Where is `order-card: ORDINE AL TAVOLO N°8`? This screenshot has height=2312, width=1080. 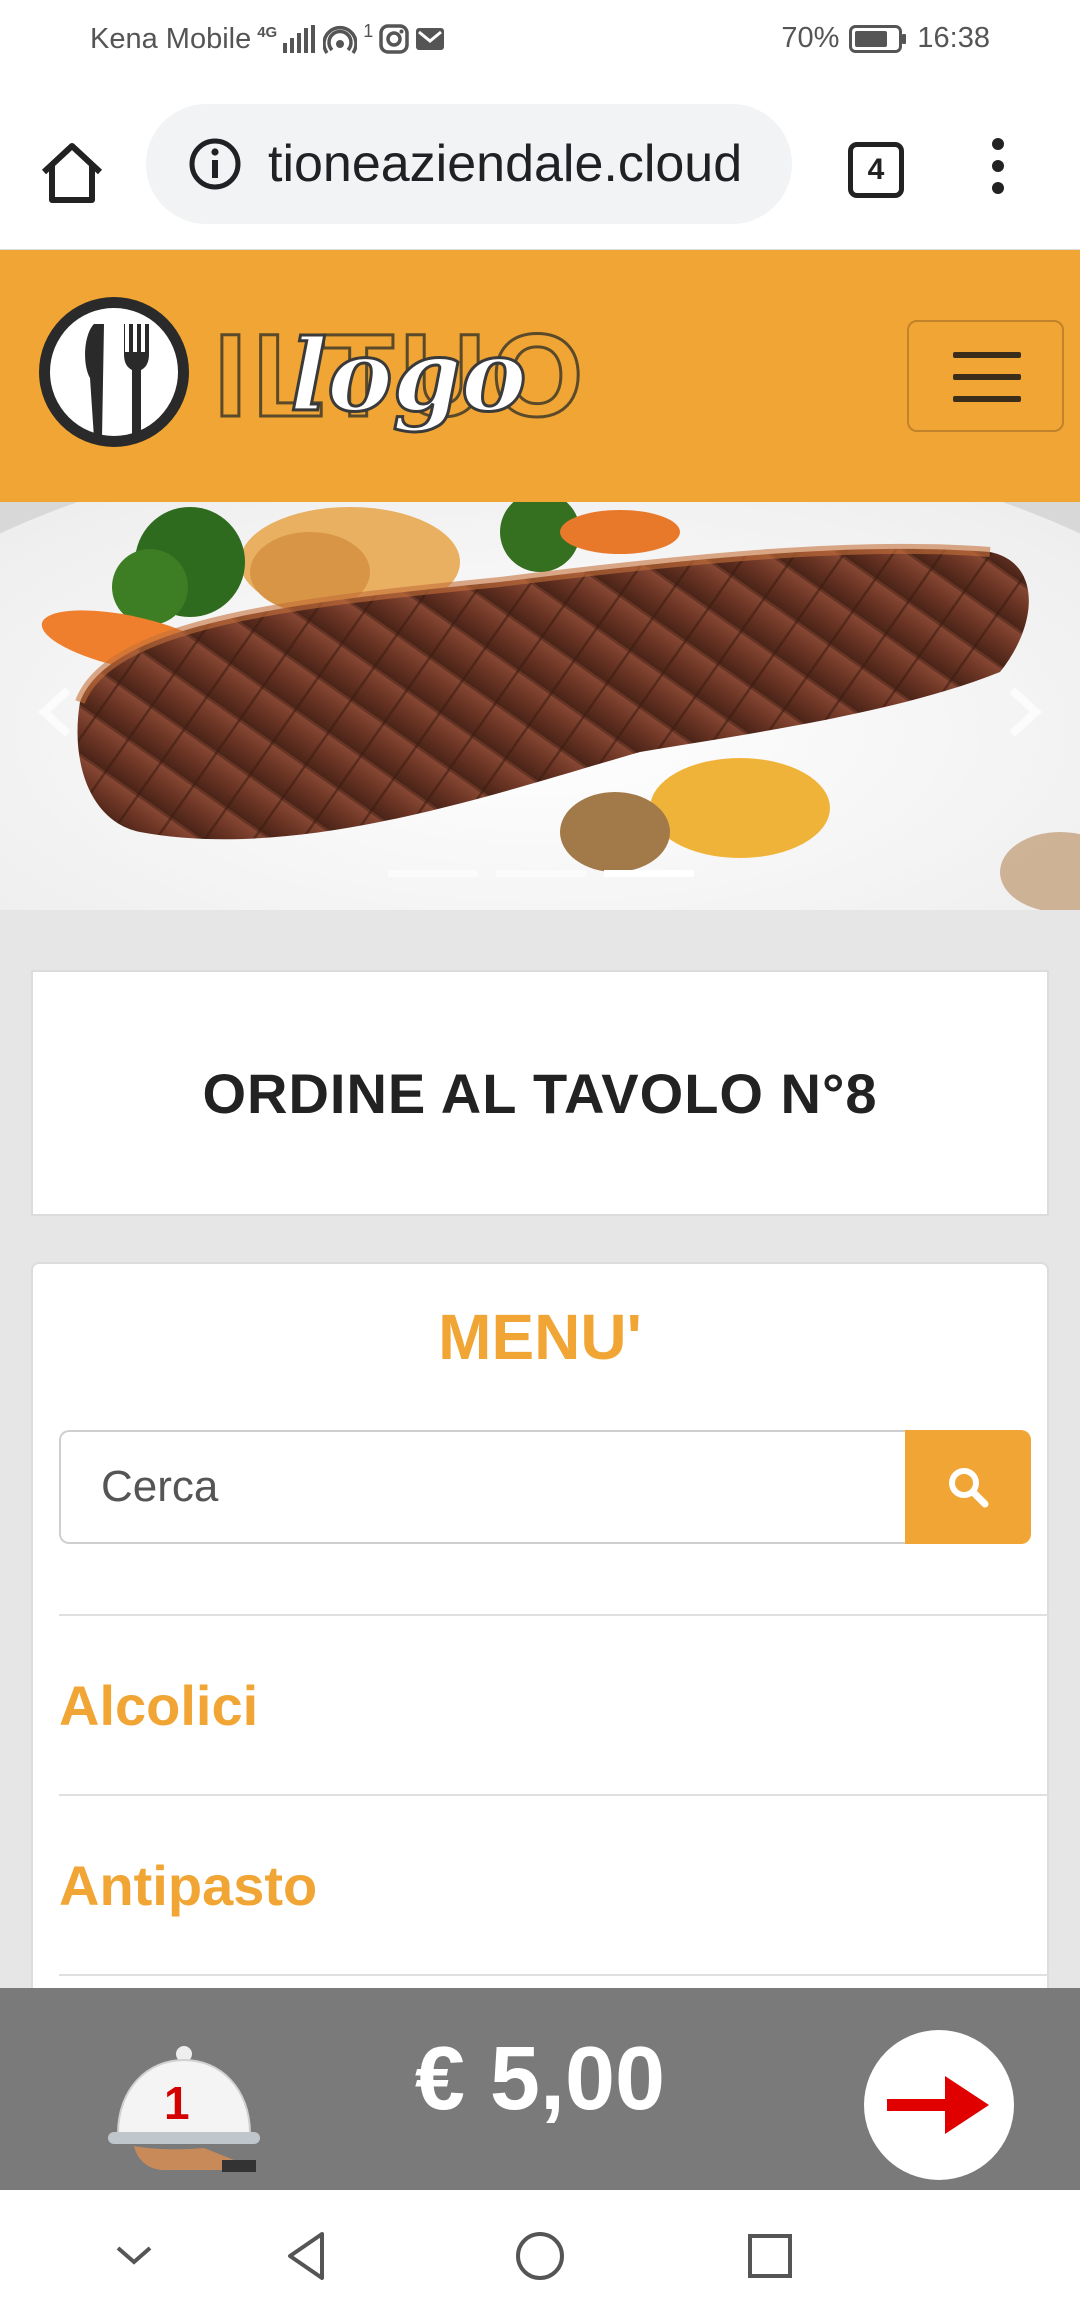 order-card: ORDINE AL TAVOLO N°8 is located at coordinates (540, 1093).